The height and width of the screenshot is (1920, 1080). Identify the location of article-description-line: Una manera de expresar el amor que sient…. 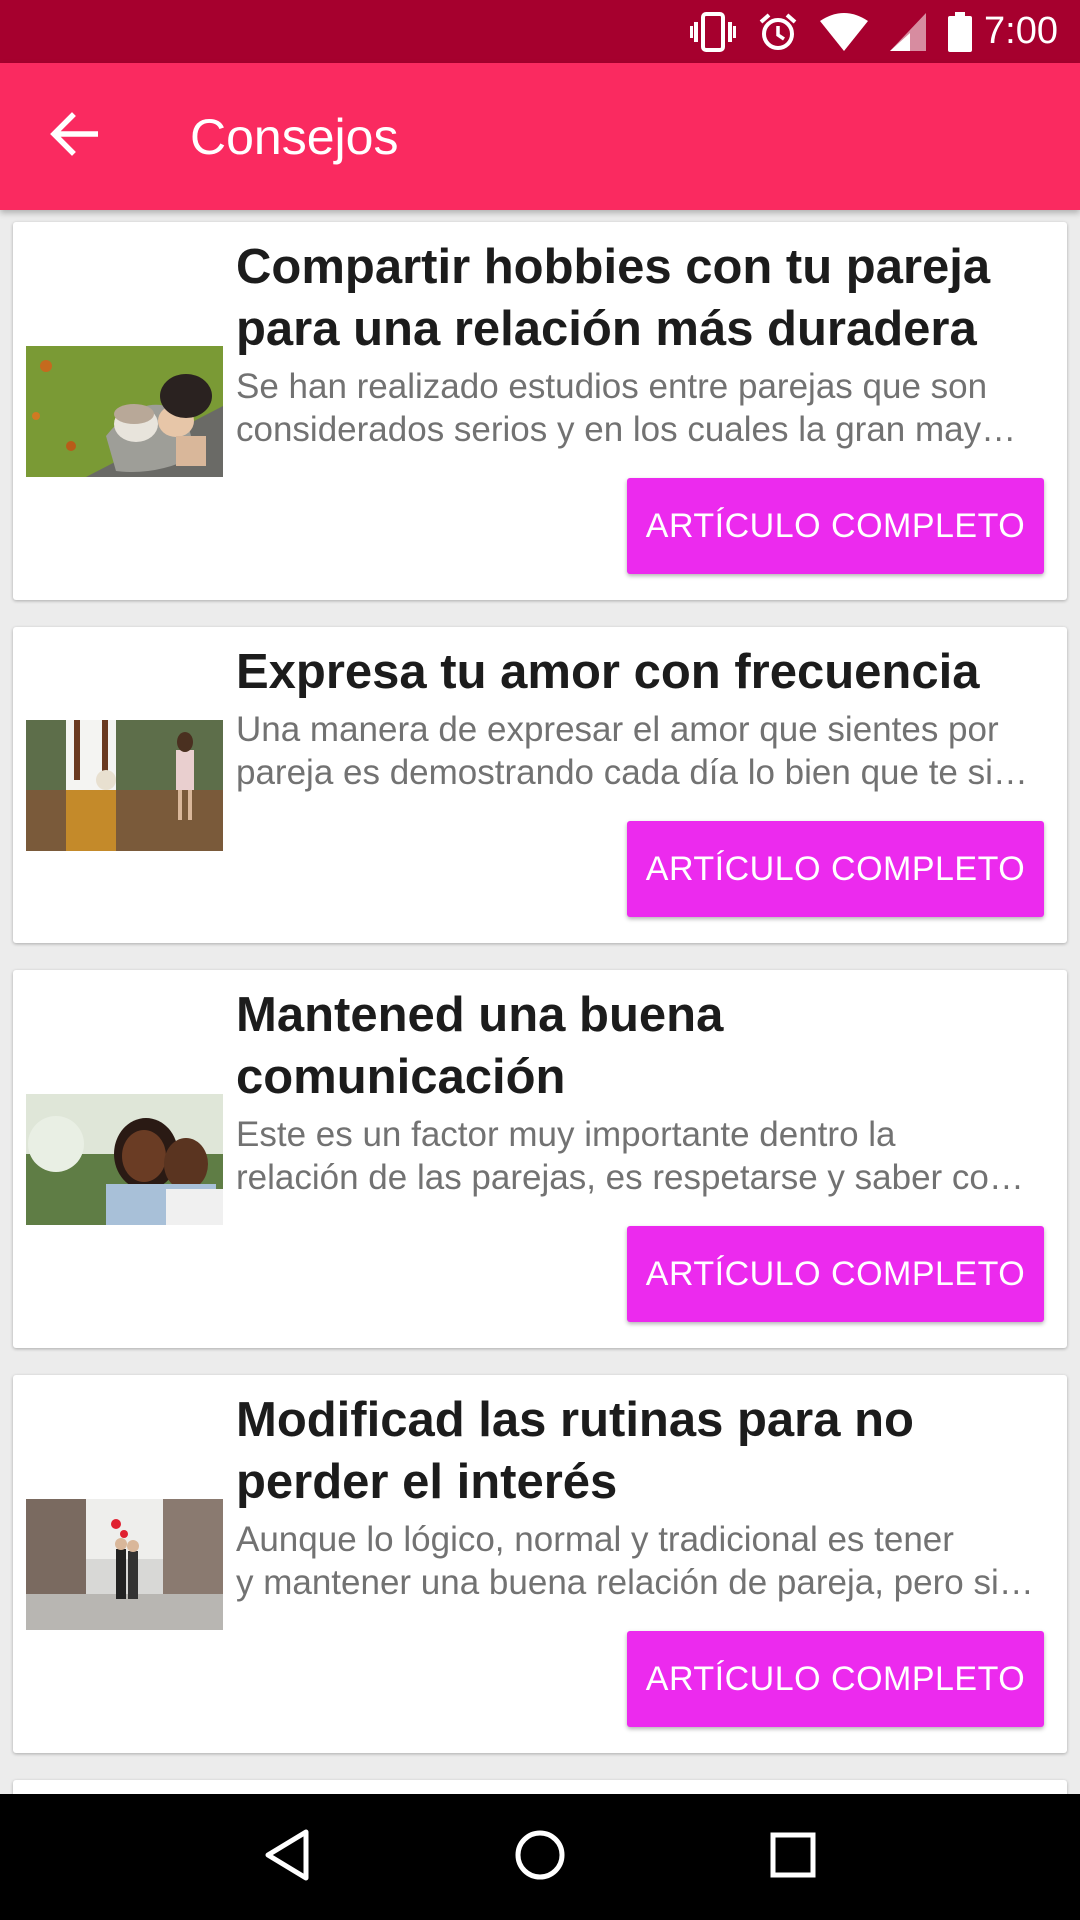
(617, 729).